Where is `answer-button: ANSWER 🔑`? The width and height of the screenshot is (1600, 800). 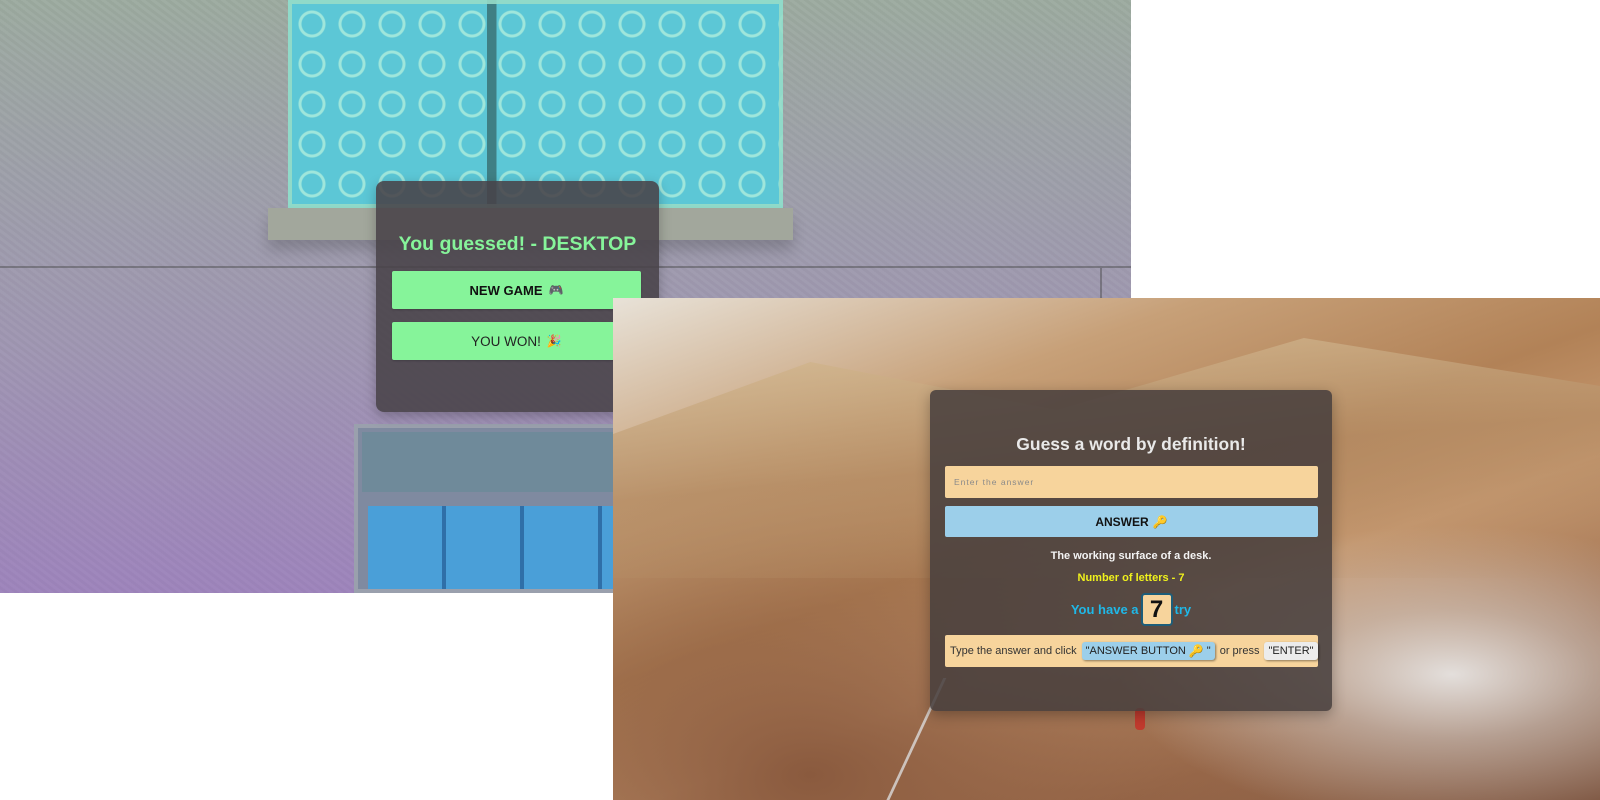 answer-button: ANSWER 🔑 is located at coordinates (1131, 521).